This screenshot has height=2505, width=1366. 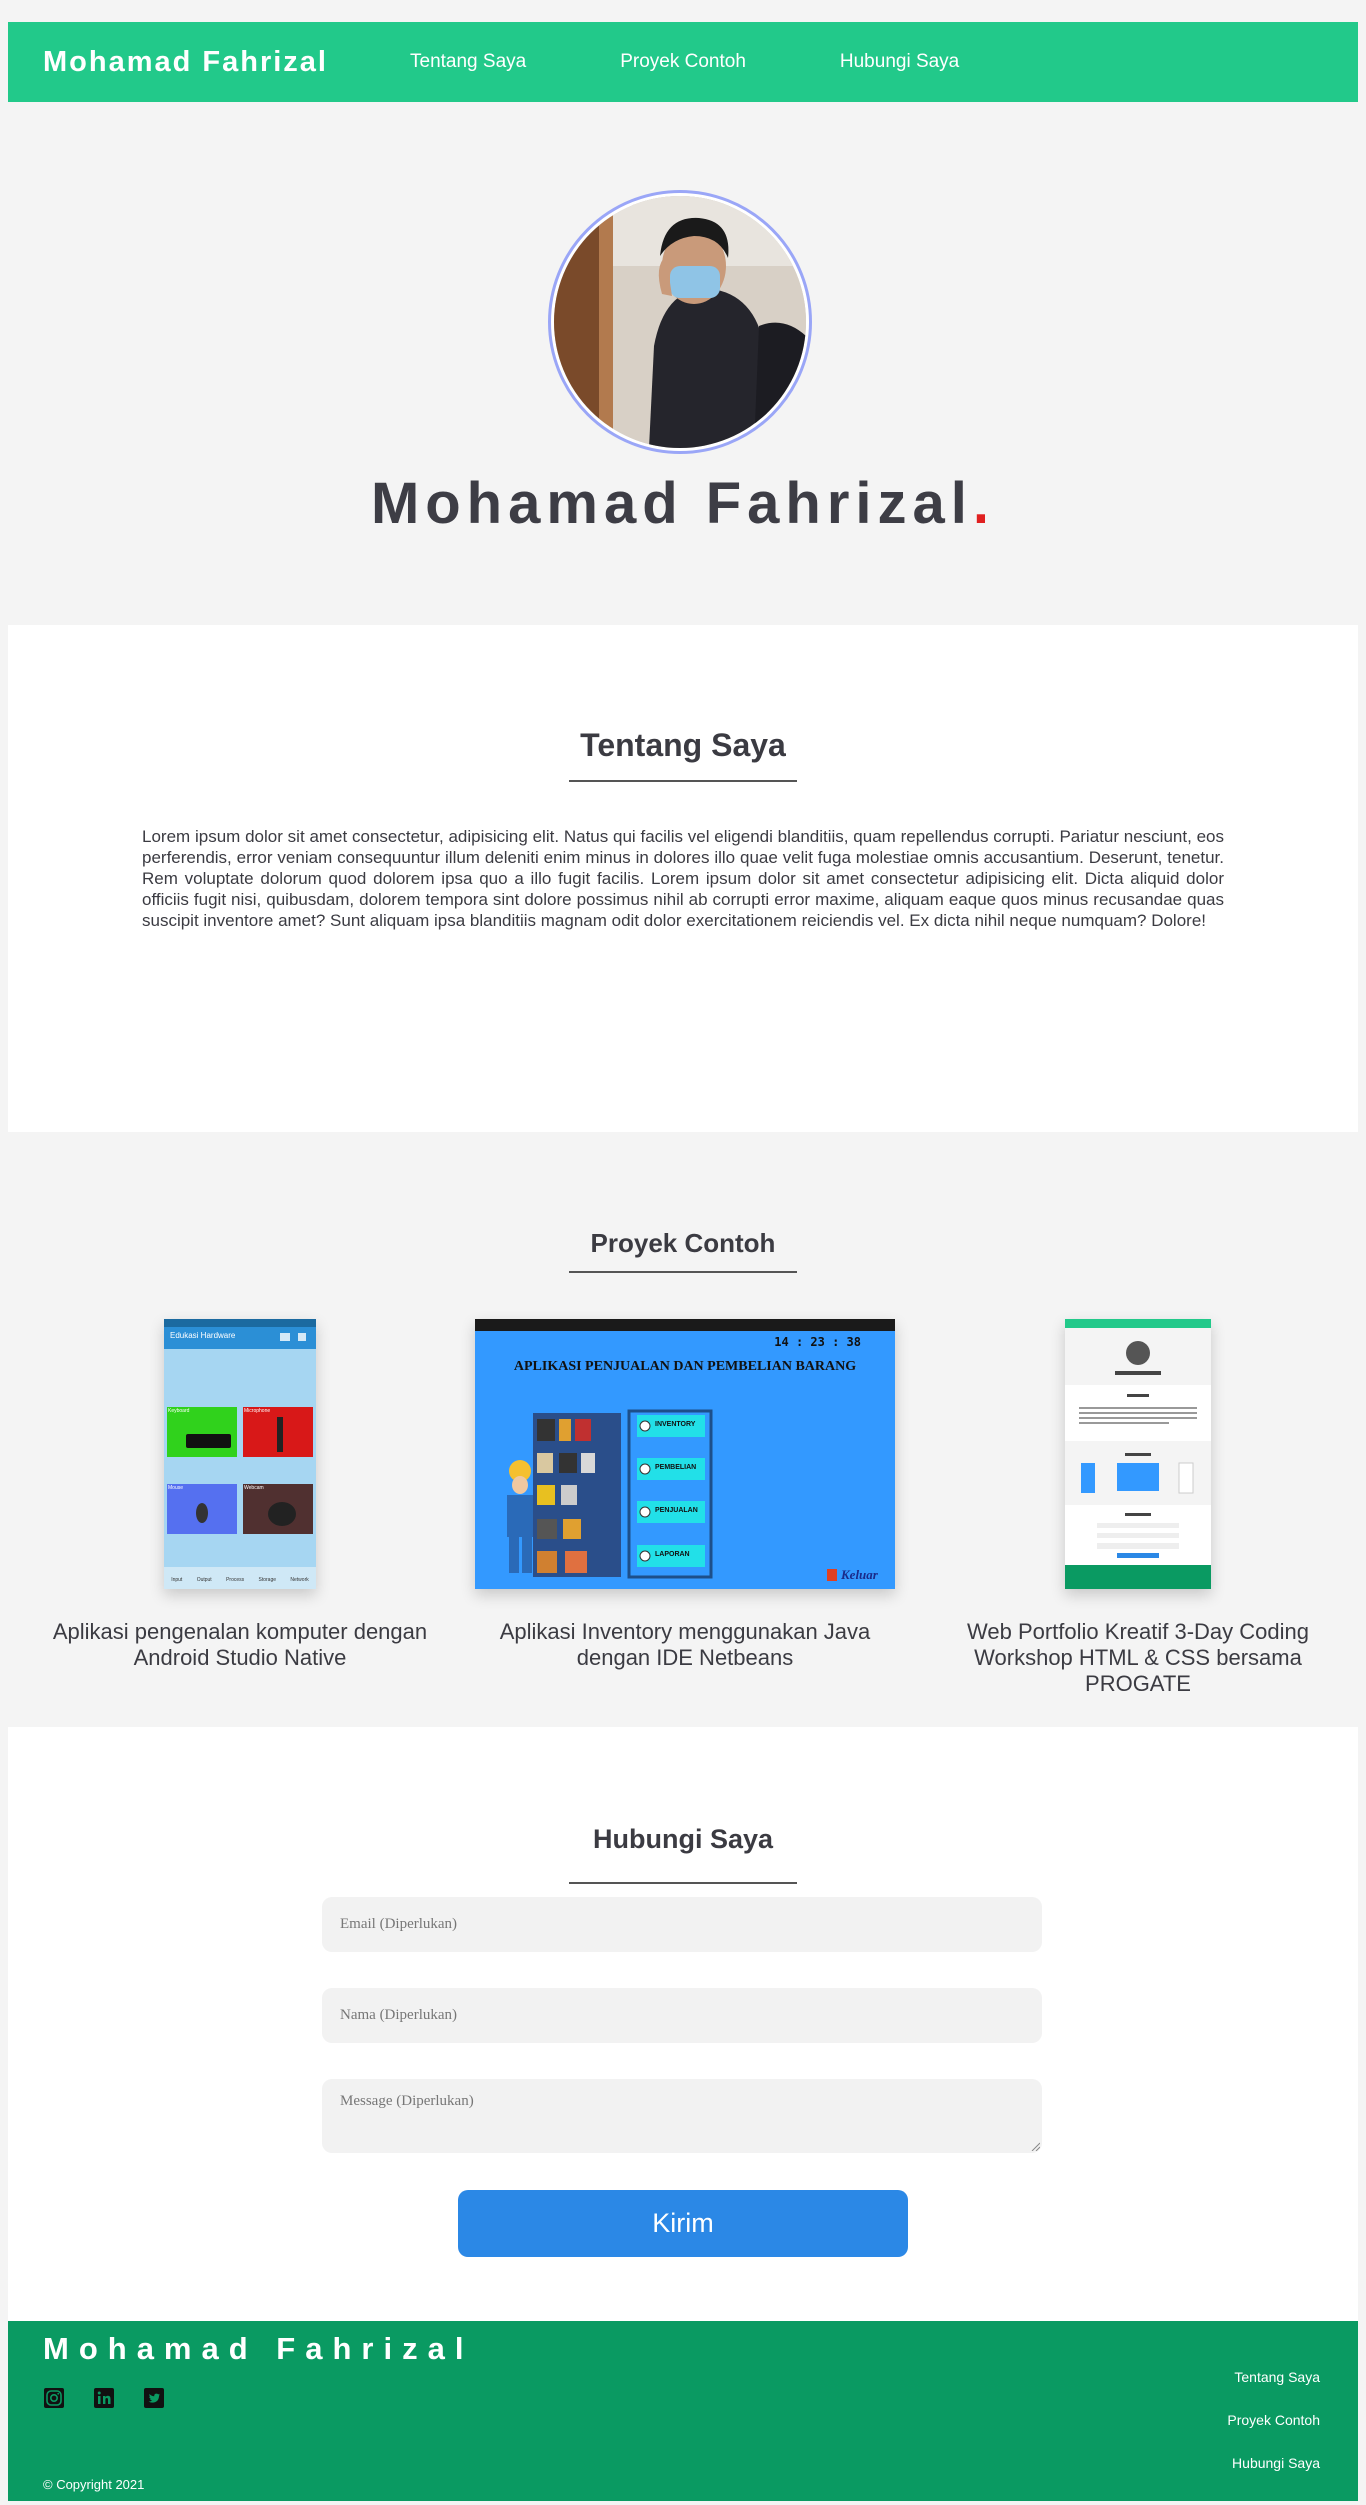 What do you see at coordinates (54, 2398) in the screenshot?
I see `instagram-icon` at bounding box center [54, 2398].